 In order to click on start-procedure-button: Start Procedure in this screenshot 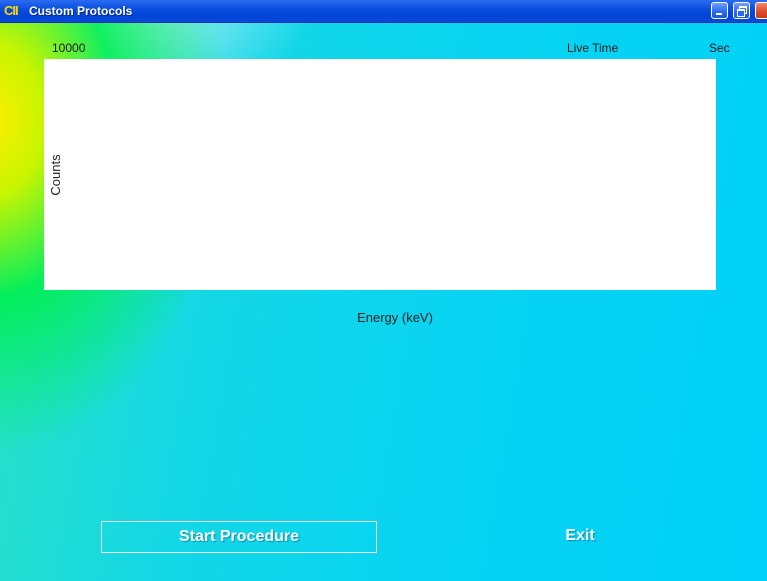, I will do `click(239, 537)`.